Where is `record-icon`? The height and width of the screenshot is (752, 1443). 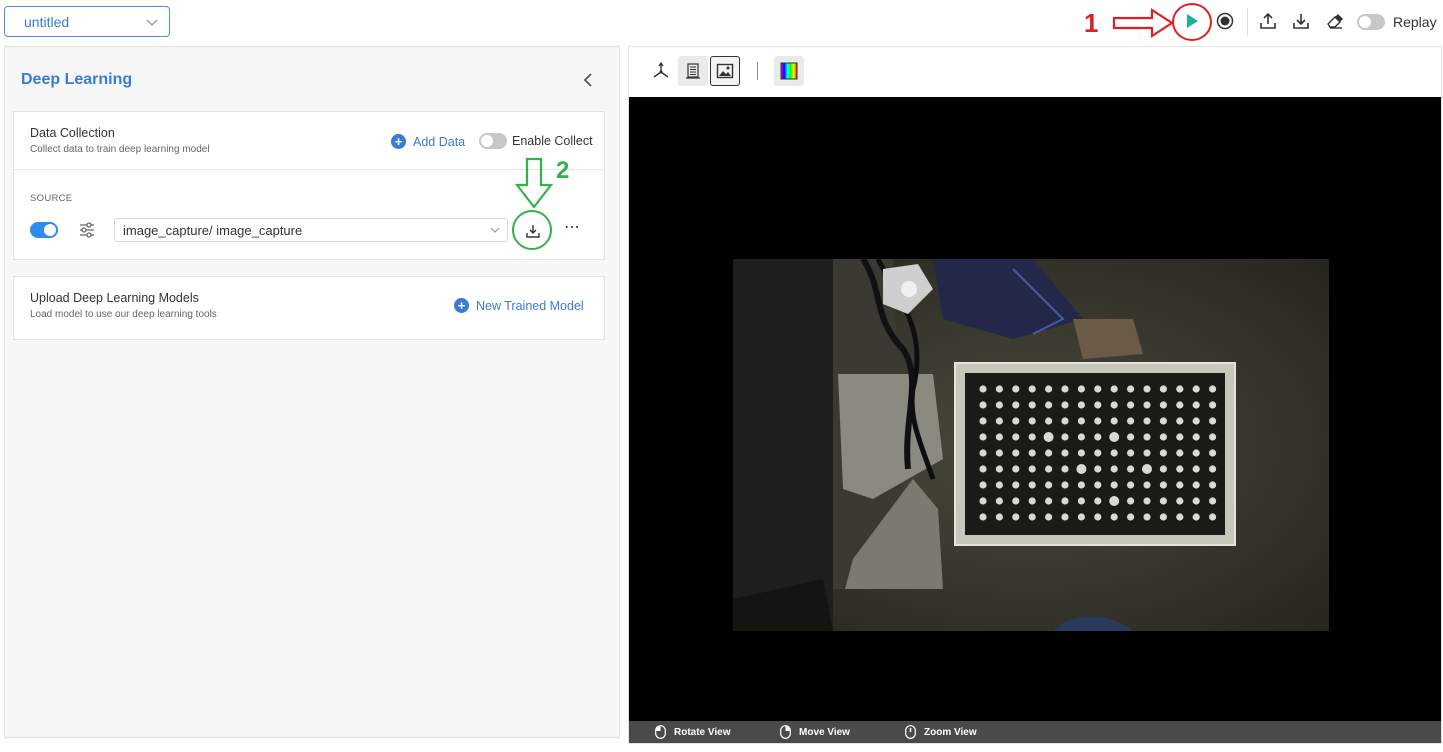
record-icon is located at coordinates (1225, 21).